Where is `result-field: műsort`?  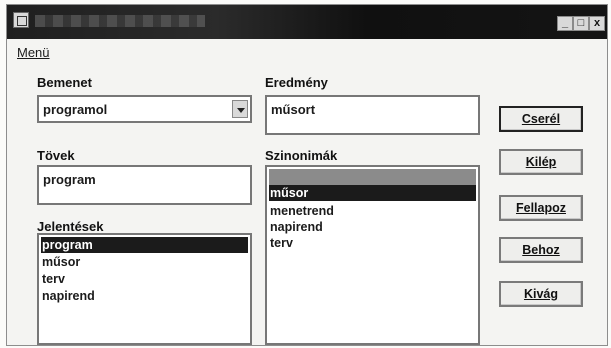 result-field: műsort is located at coordinates (372, 115).